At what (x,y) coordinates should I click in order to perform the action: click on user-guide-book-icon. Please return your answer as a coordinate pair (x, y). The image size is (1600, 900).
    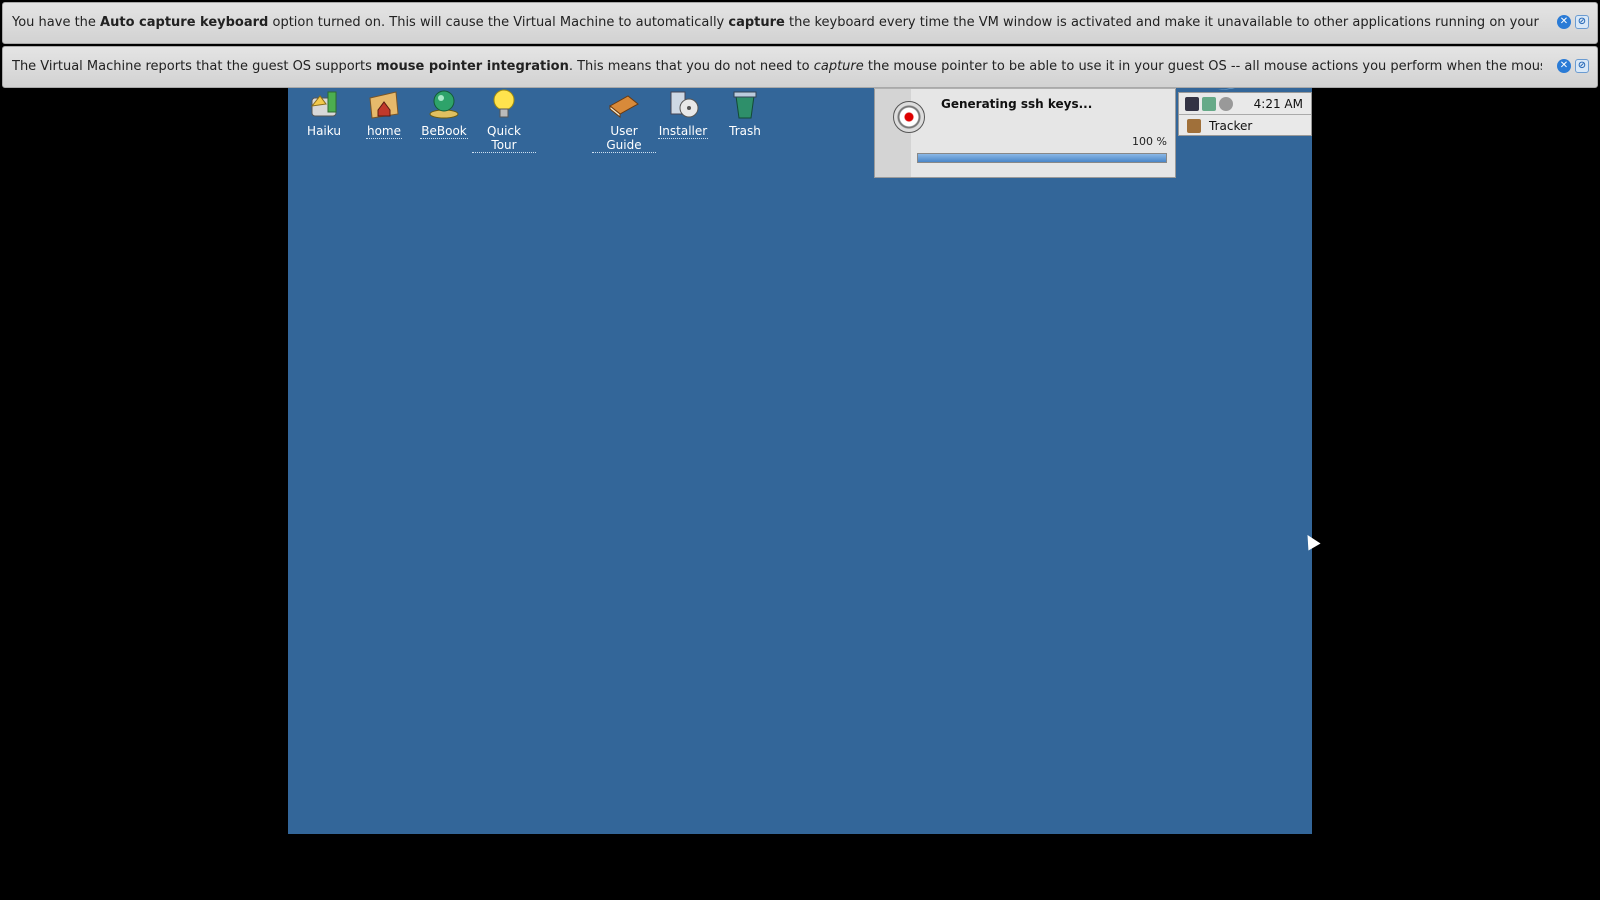
    Looking at the image, I should click on (624, 104).